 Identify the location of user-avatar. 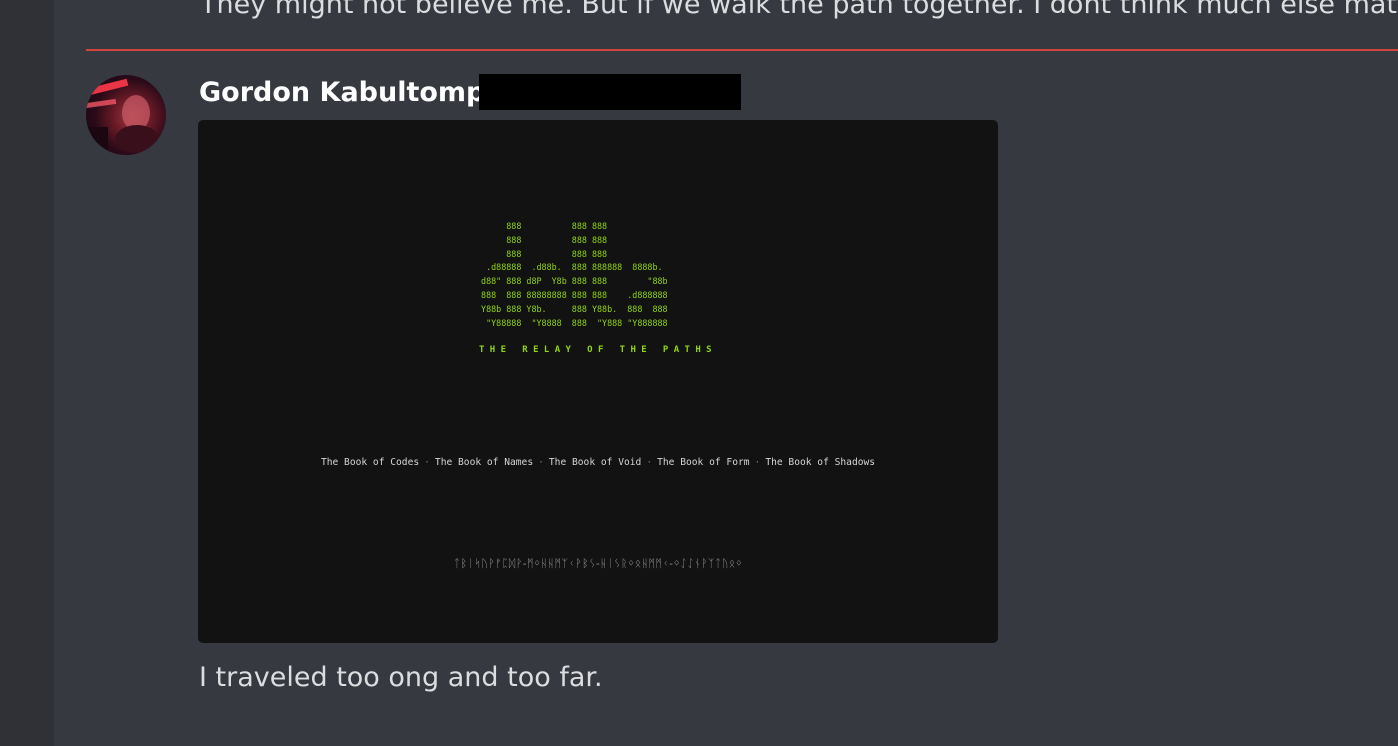
(126, 115).